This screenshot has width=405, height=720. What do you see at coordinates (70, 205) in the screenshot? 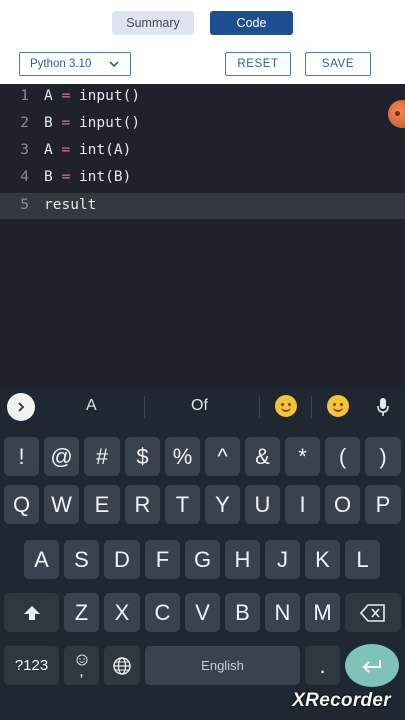
I see `code-token: result` at bounding box center [70, 205].